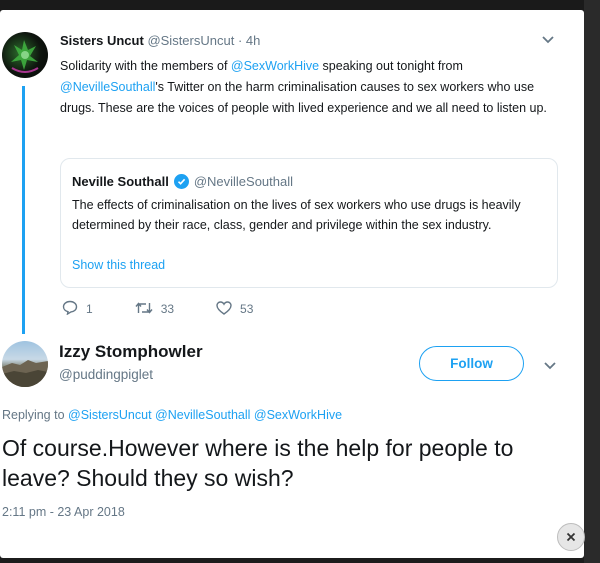  Describe the element at coordinates (120, 181) in the screenshot. I see `quoted-author-name: Neville Southall` at that location.